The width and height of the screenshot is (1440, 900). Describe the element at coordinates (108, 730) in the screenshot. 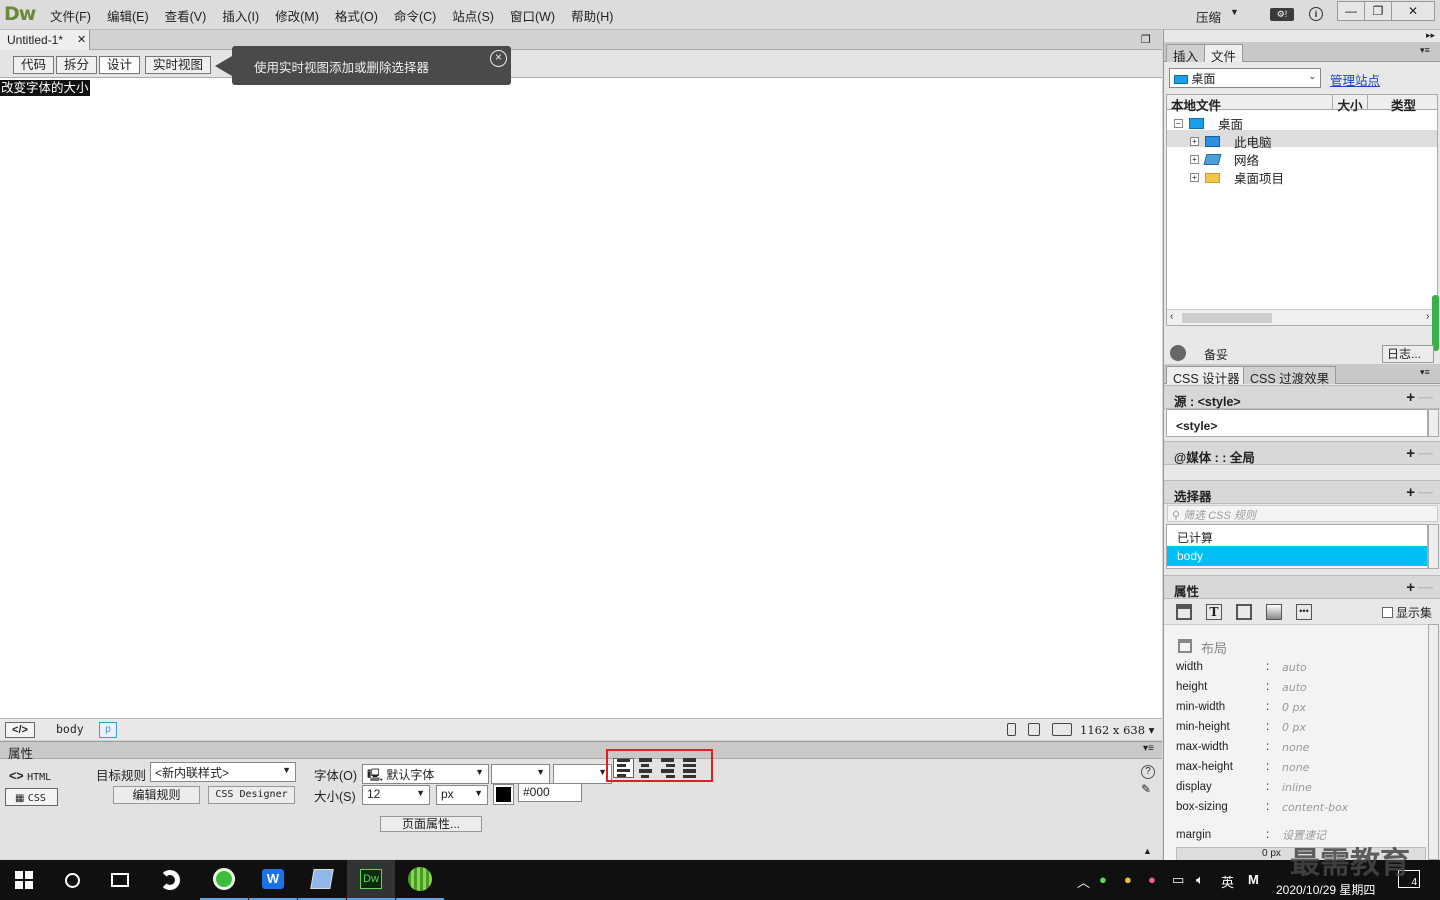

I see `tag-p: p` at that location.